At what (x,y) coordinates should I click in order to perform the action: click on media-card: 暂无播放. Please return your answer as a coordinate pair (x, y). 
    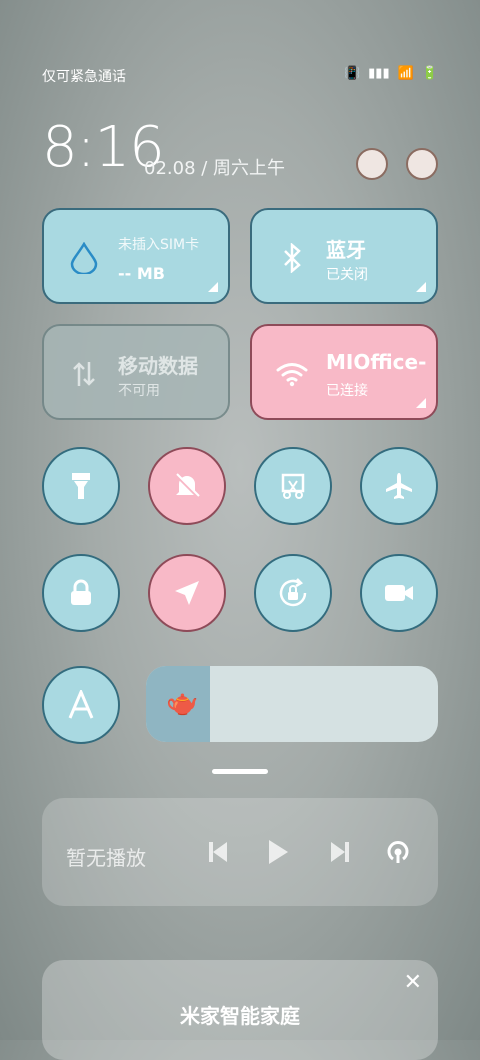
    Looking at the image, I should click on (240, 852).